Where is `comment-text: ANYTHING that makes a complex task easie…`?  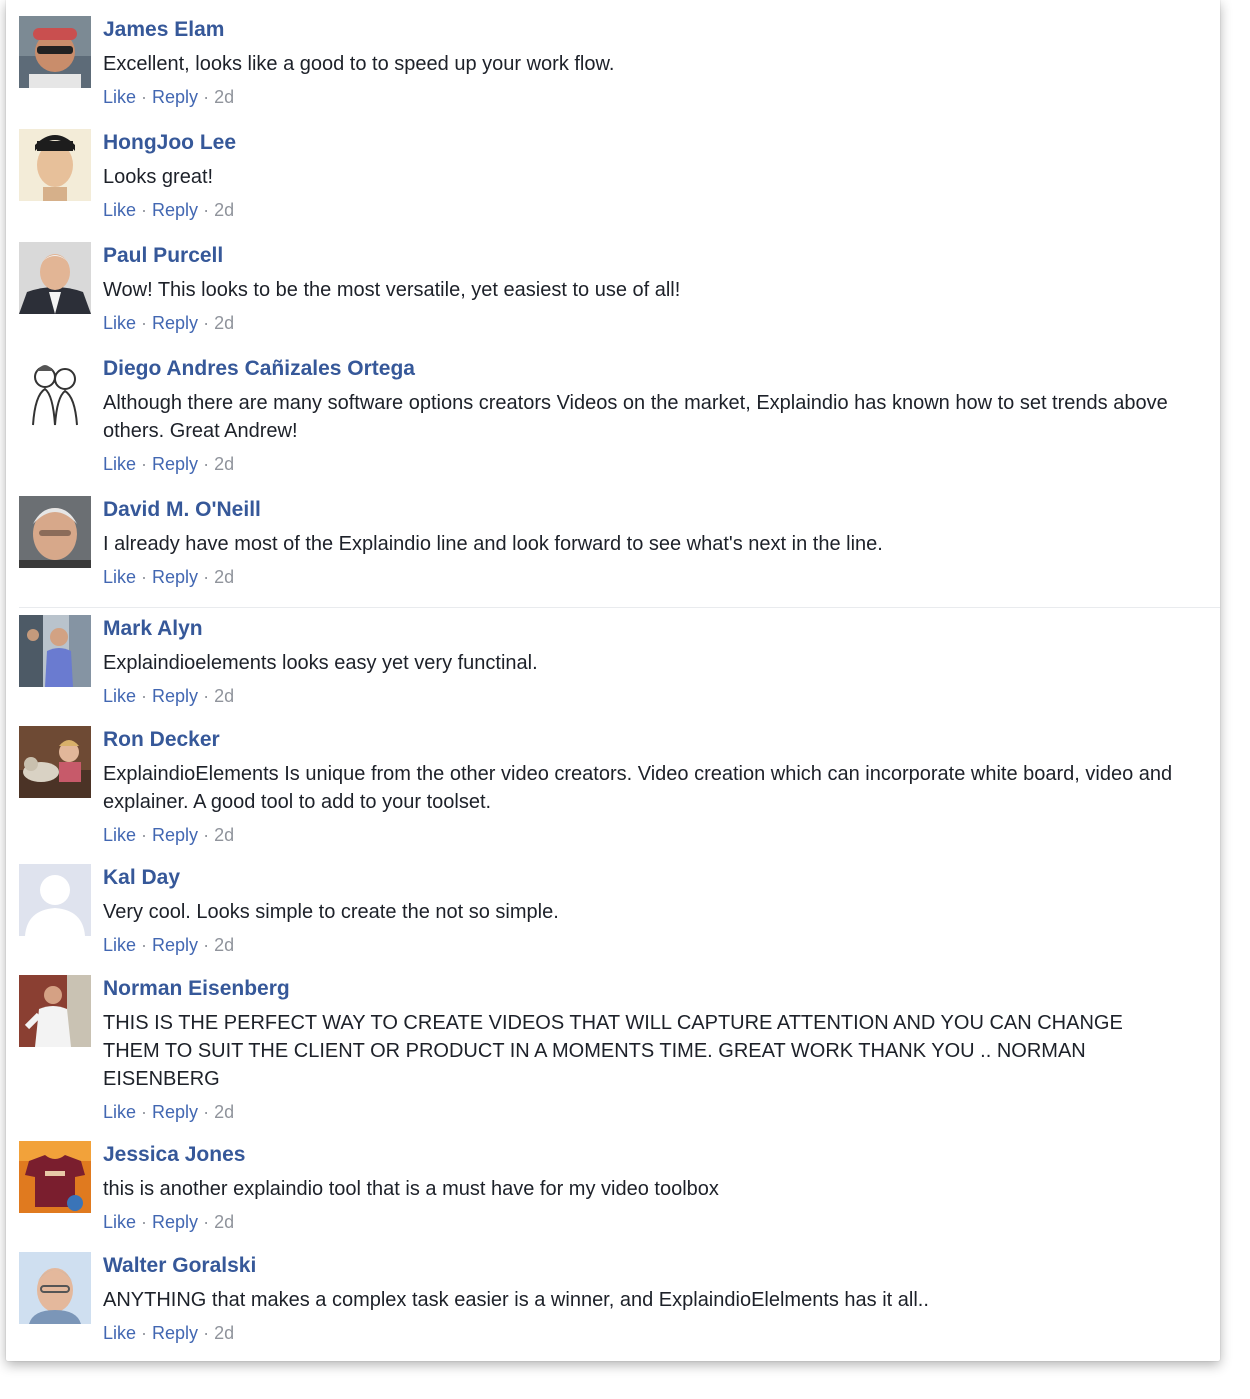 comment-text: ANYTHING that makes a complex task easie… is located at coordinates (516, 1300).